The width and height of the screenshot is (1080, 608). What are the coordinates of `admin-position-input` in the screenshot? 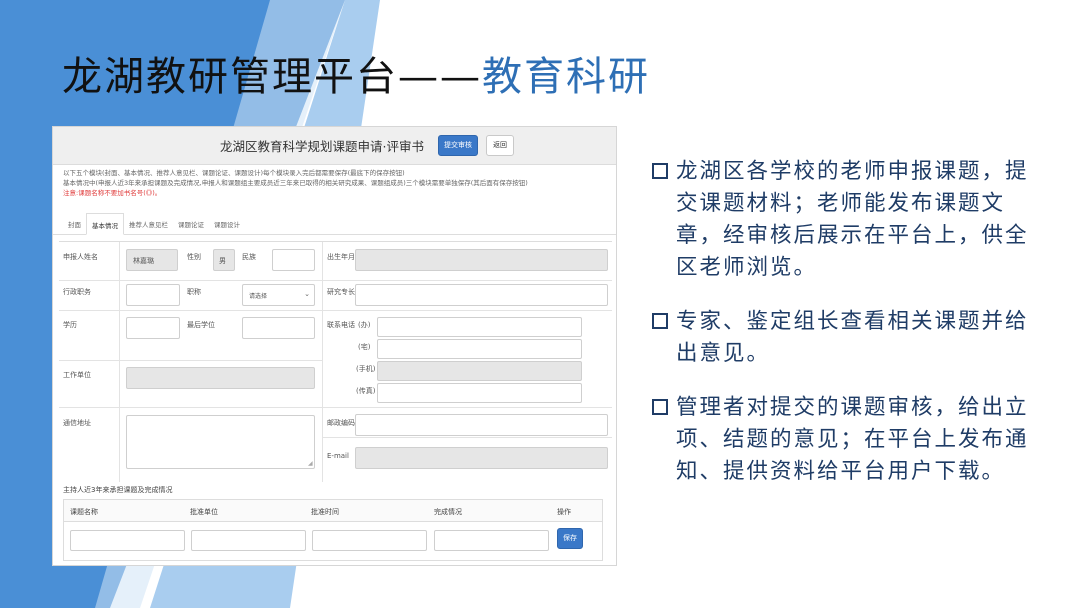 It's located at (153, 295).